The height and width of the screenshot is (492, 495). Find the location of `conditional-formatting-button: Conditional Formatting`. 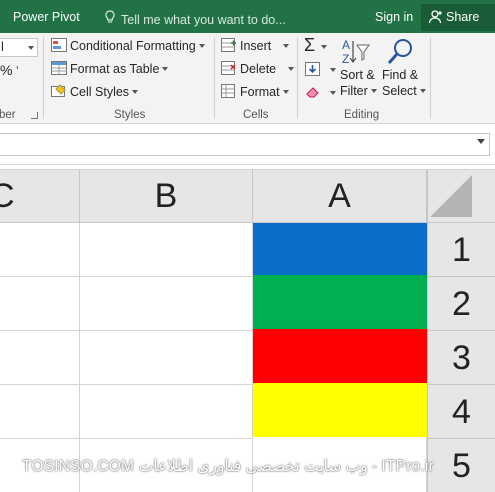

conditional-formatting-button: Conditional Formatting is located at coordinates (128, 45).